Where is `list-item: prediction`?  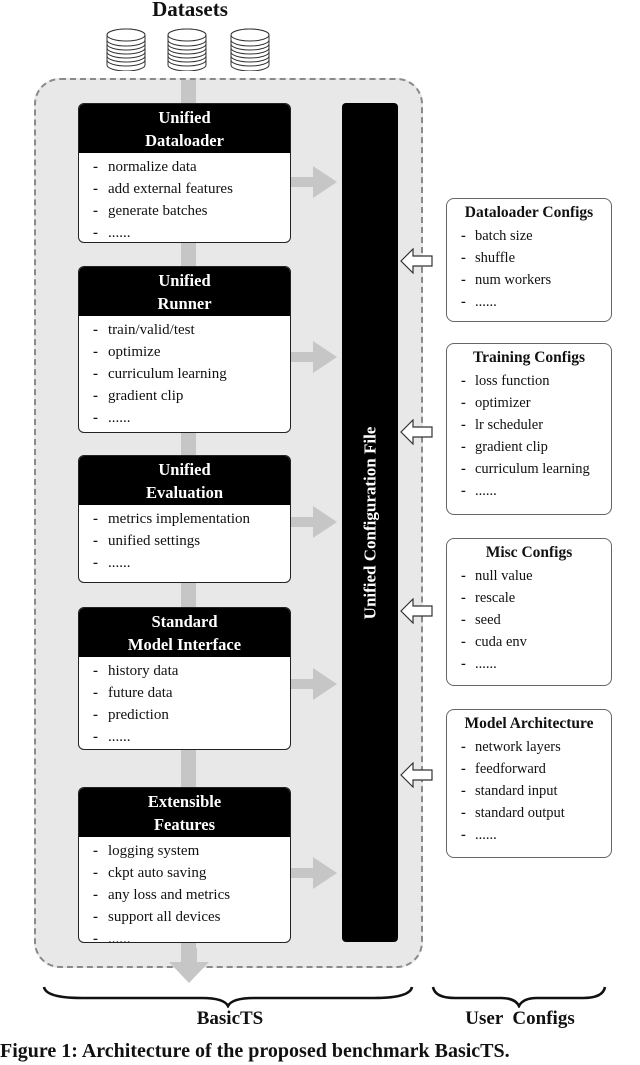 list-item: prediction is located at coordinates (191, 715).